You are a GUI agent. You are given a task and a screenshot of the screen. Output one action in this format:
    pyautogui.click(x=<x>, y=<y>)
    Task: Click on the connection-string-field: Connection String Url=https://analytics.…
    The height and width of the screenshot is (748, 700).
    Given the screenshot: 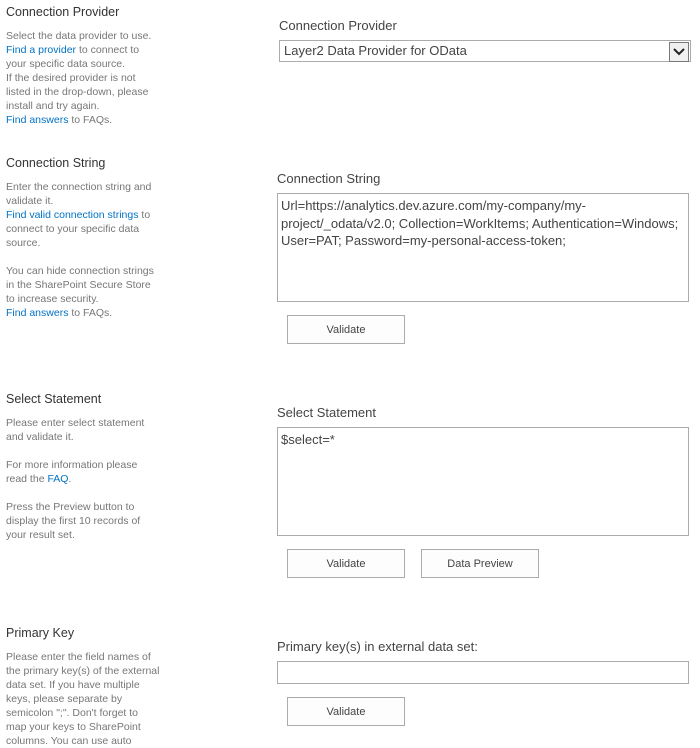 What is the action you would take?
    pyautogui.click(x=483, y=236)
    